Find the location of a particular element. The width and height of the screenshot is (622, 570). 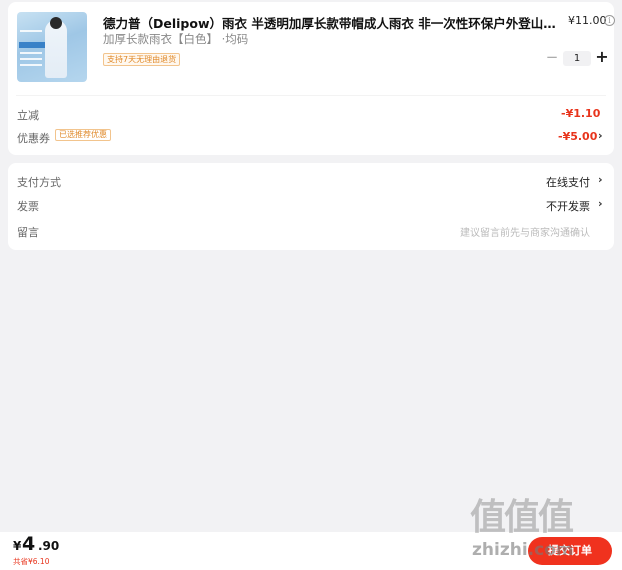

submit-order-button: 提交订单 is located at coordinates (570, 551).